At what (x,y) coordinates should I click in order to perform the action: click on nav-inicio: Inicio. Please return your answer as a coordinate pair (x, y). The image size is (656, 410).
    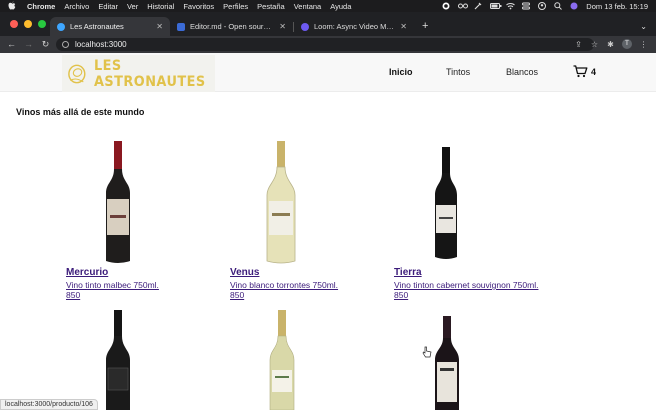
    Looking at the image, I should click on (401, 72).